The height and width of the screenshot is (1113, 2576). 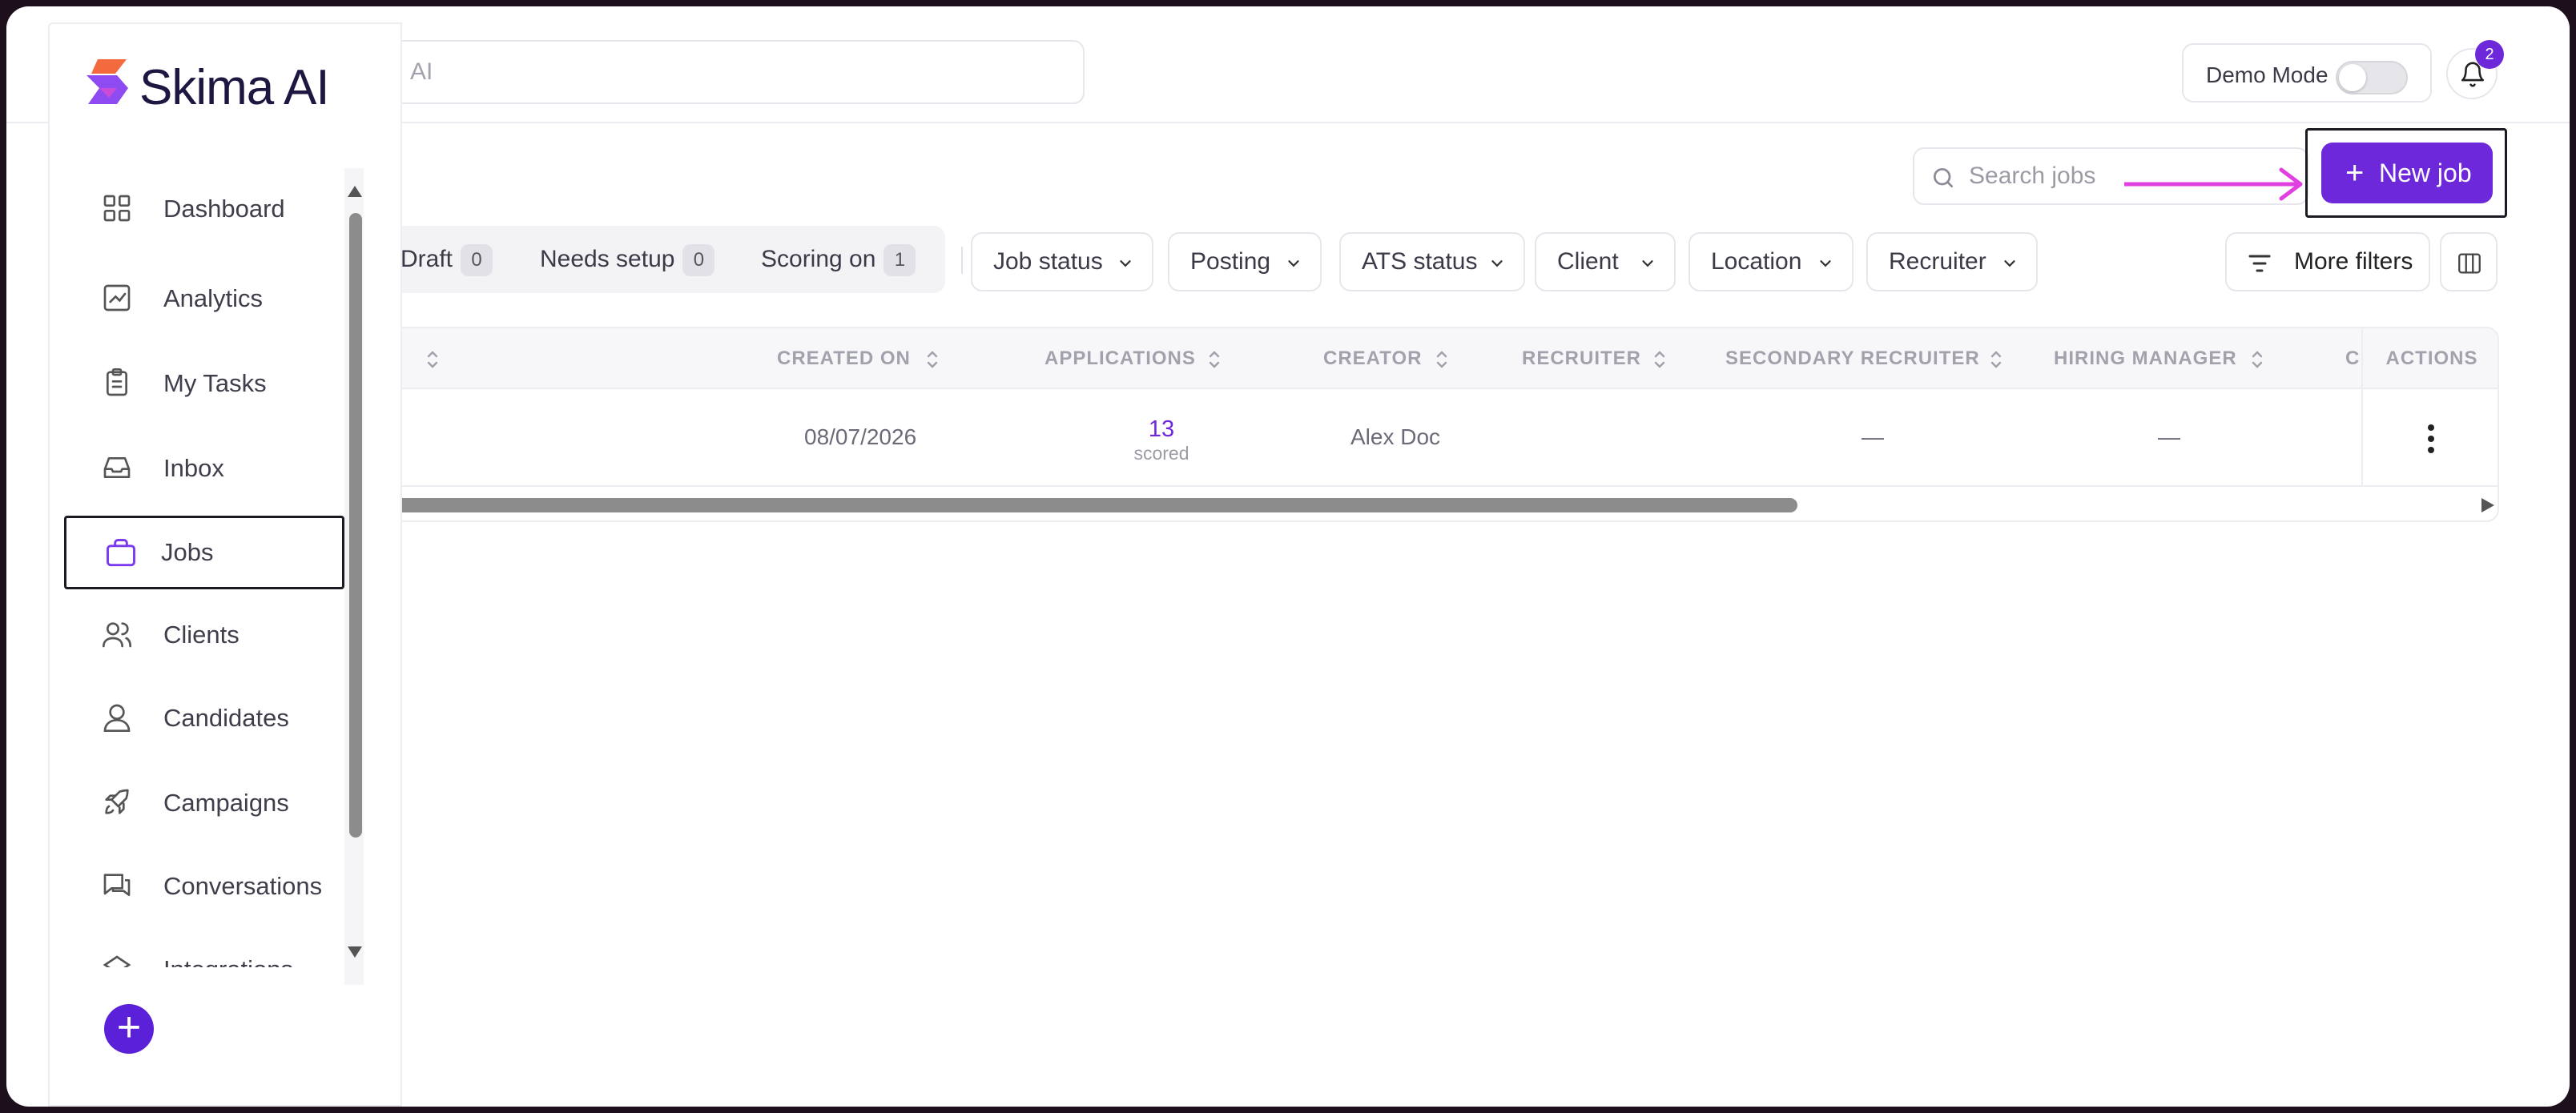 What do you see at coordinates (1230, 261) in the screenshot?
I see `filter-label: Posting` at bounding box center [1230, 261].